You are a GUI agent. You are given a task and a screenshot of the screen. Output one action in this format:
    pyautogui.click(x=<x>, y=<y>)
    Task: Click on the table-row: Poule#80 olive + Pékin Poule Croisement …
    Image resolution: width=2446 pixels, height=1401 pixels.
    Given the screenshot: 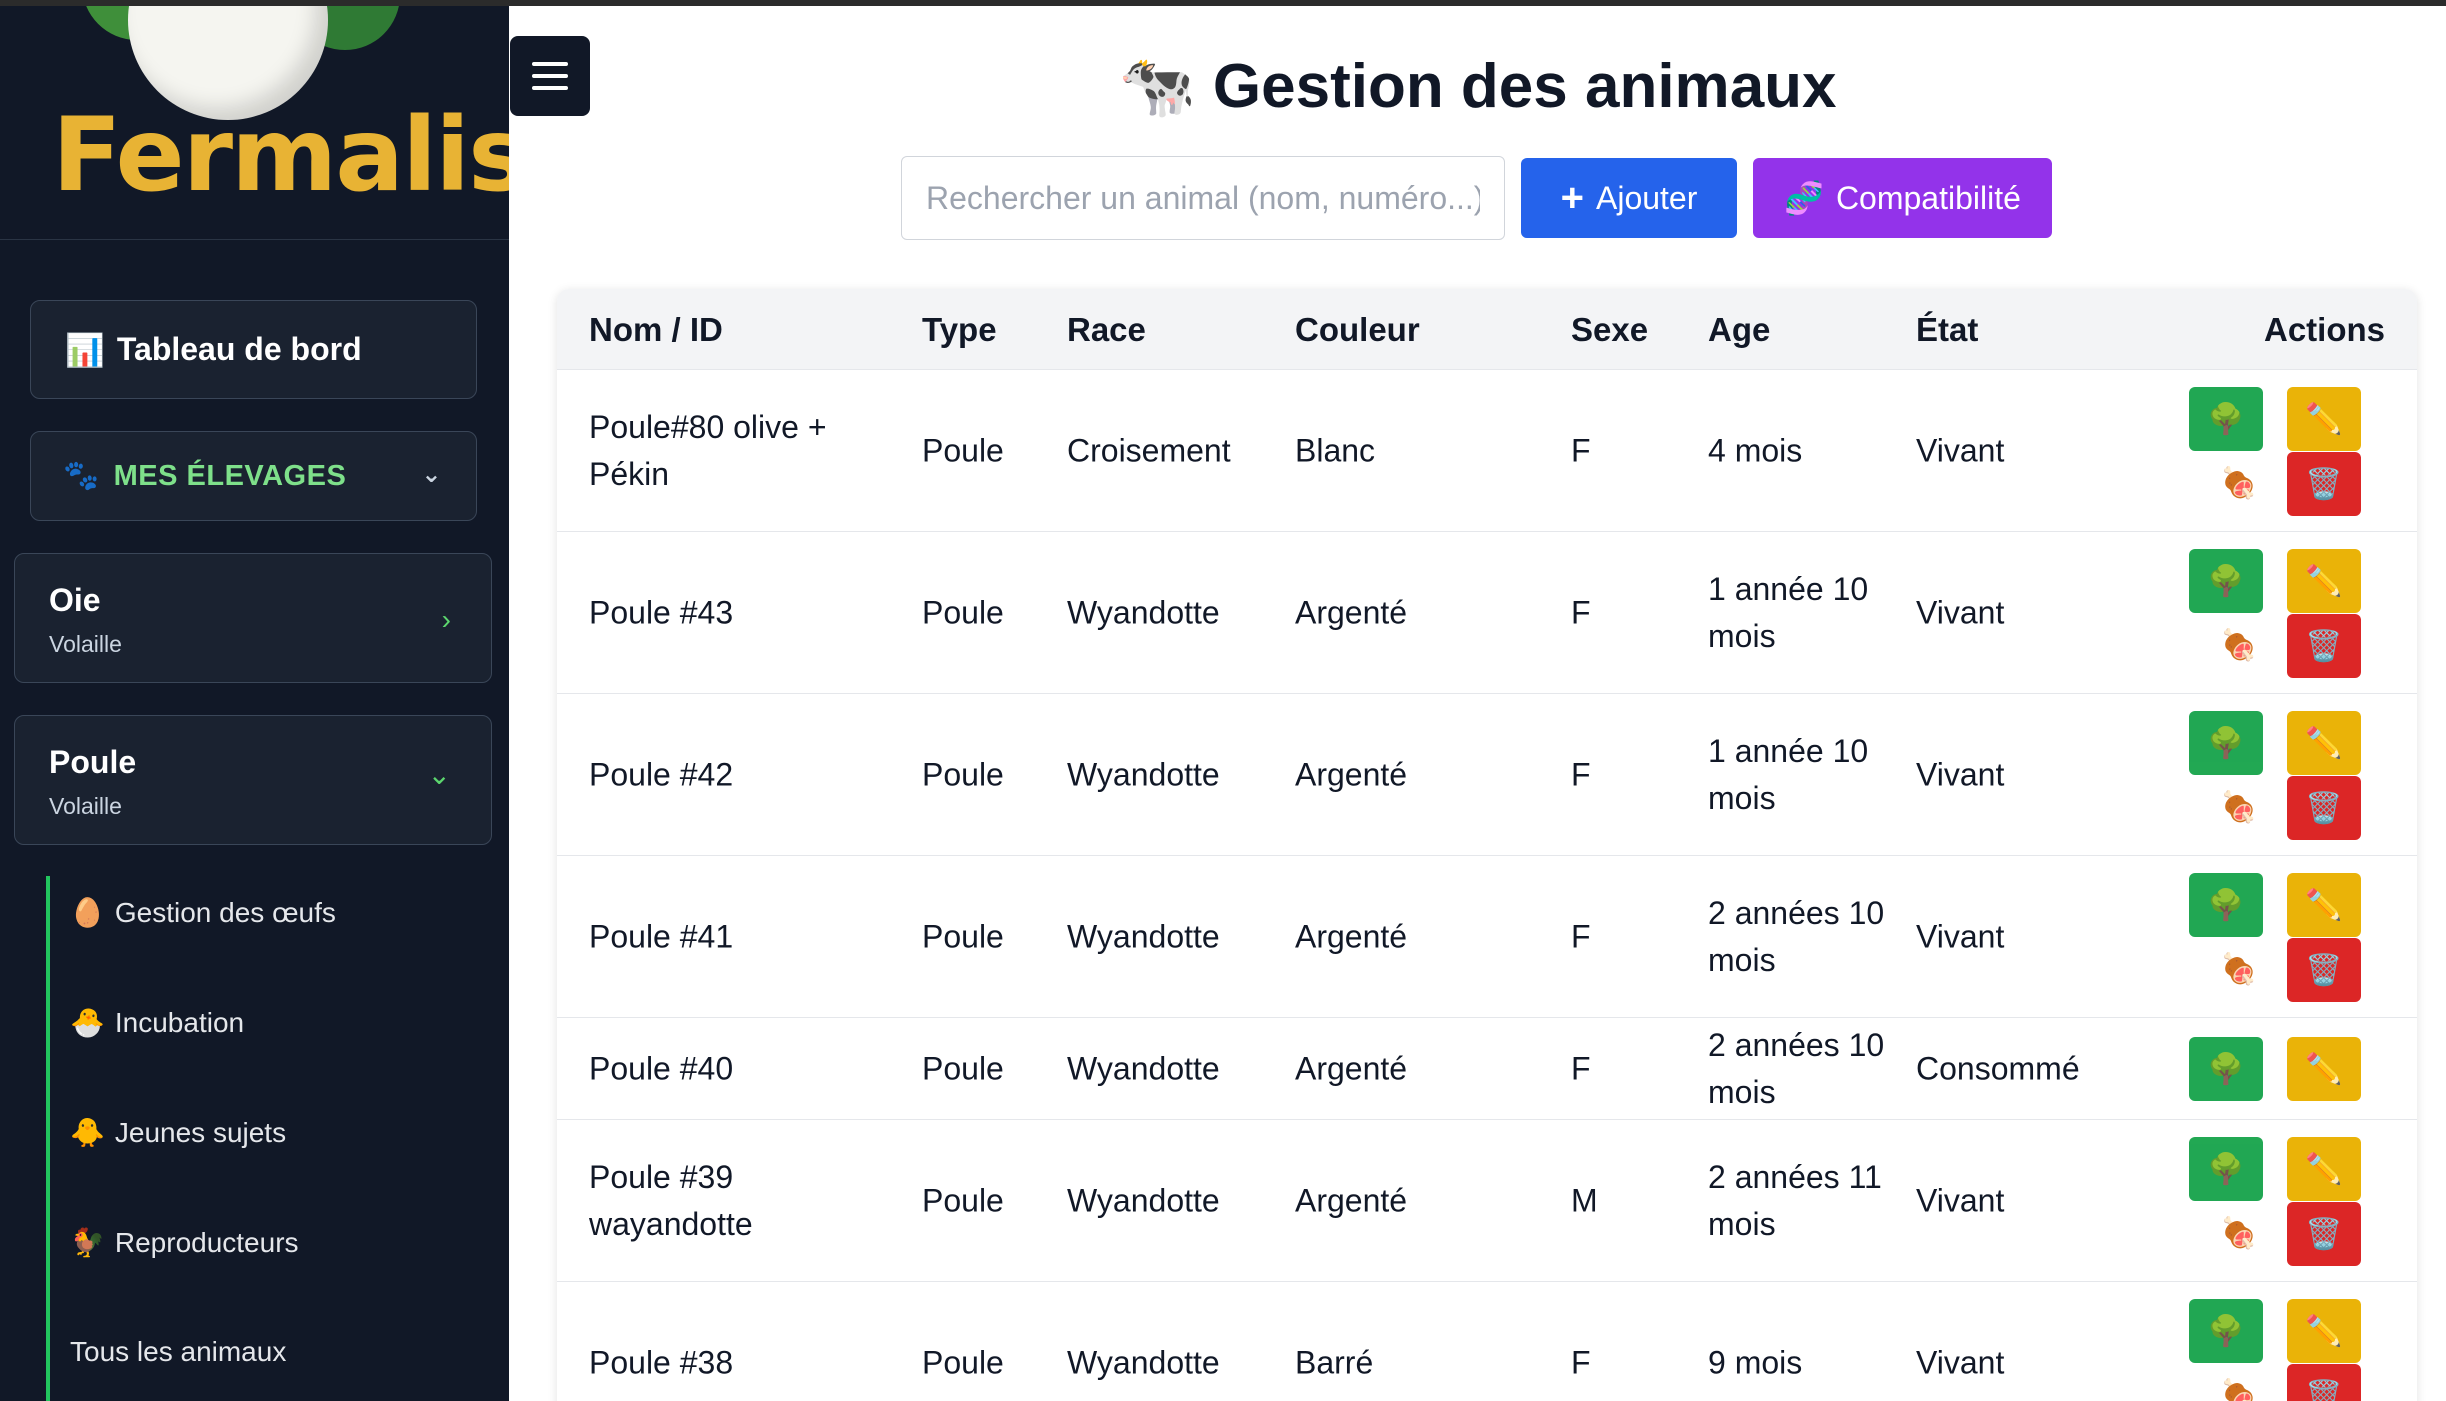 What is the action you would take?
    pyautogui.click(x=1487, y=450)
    